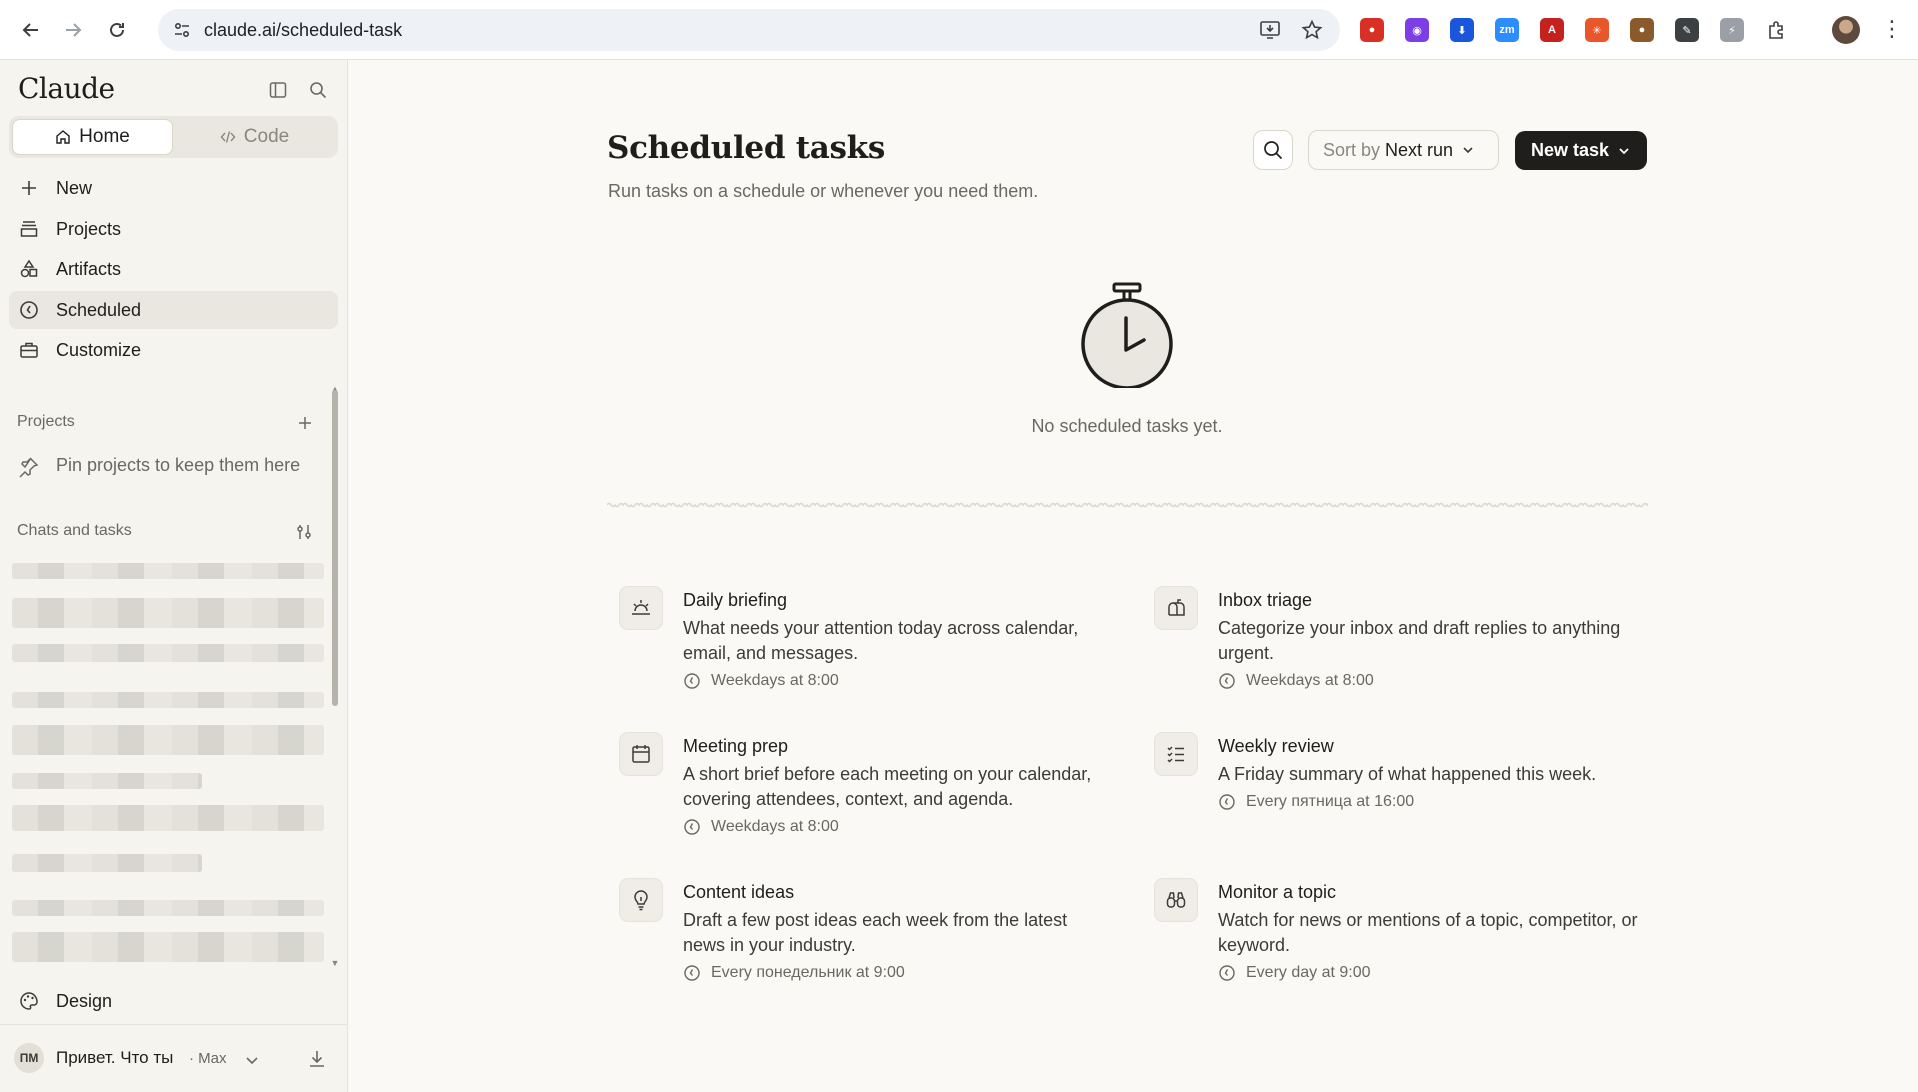 This screenshot has height=1092, width=1918. Describe the element at coordinates (1127, 426) in the screenshot. I see `empty-state-text: No scheduled tasks yet.` at that location.